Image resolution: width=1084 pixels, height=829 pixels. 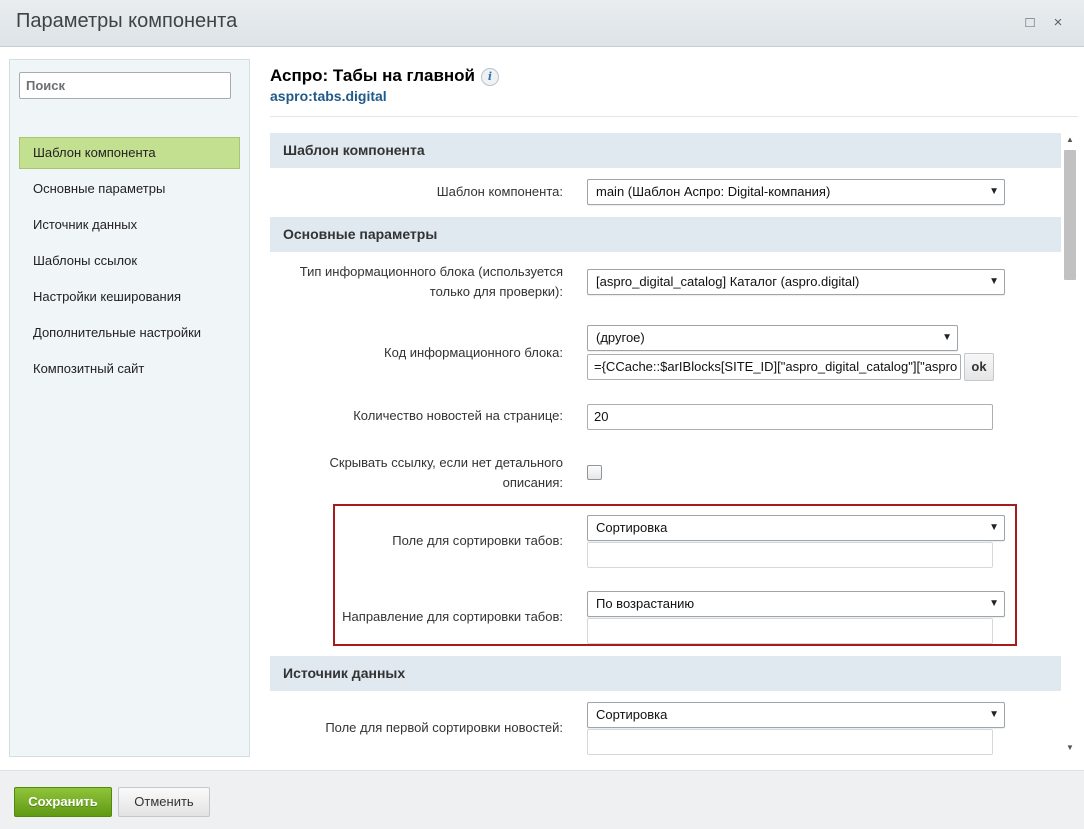 I want to click on label-tab-sort-field: Поле для сортировки табов:, so click(x=477, y=540).